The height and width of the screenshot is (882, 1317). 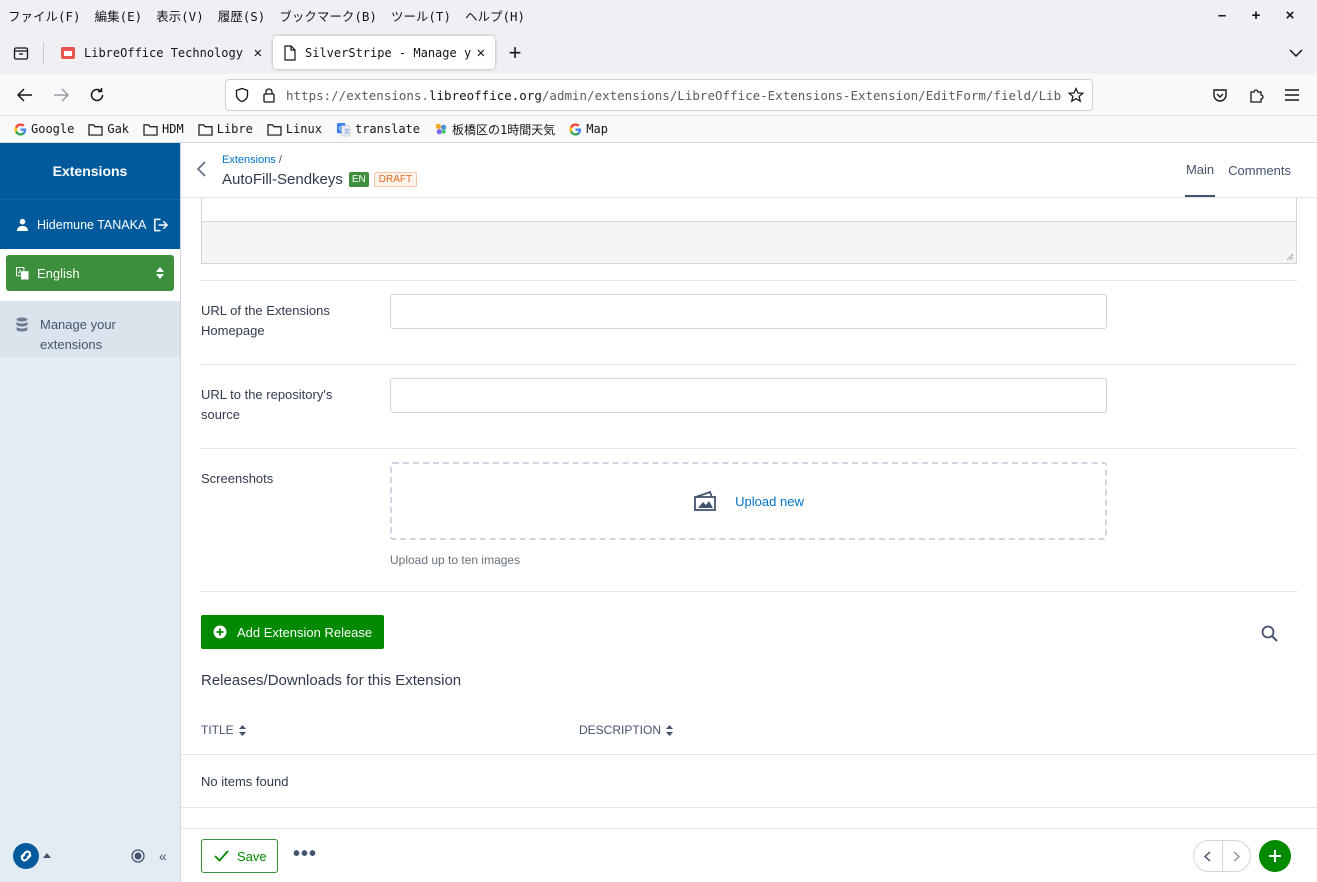 What do you see at coordinates (303, 129) in the screenshot?
I see `bookmark-label: Linux` at bounding box center [303, 129].